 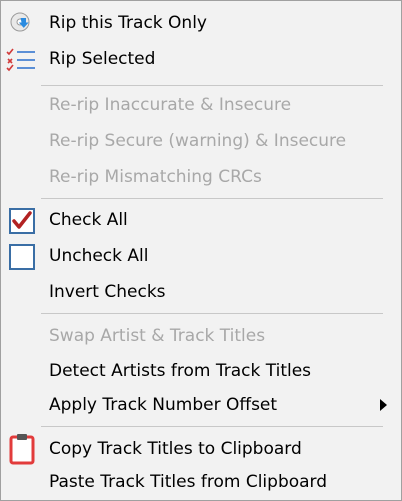 I want to click on clipboard-icon, so click(x=22, y=449).